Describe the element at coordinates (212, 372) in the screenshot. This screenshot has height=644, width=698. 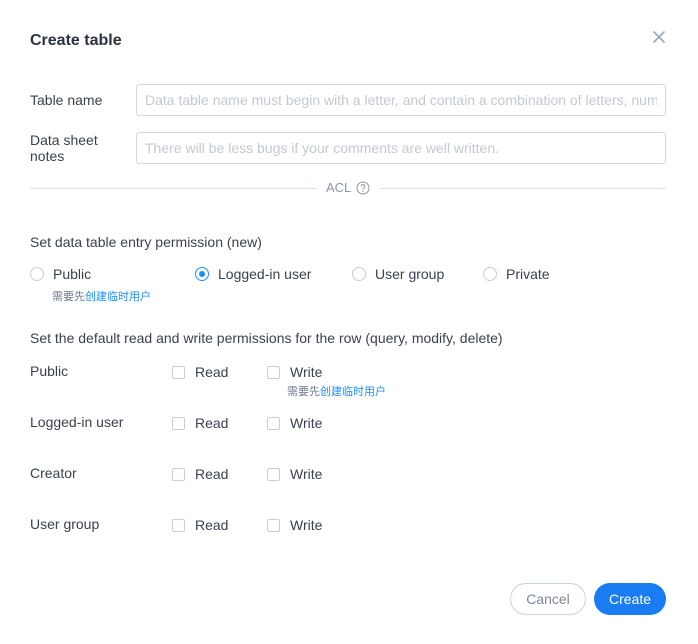
I see `perm-public-read-label: Read` at that location.